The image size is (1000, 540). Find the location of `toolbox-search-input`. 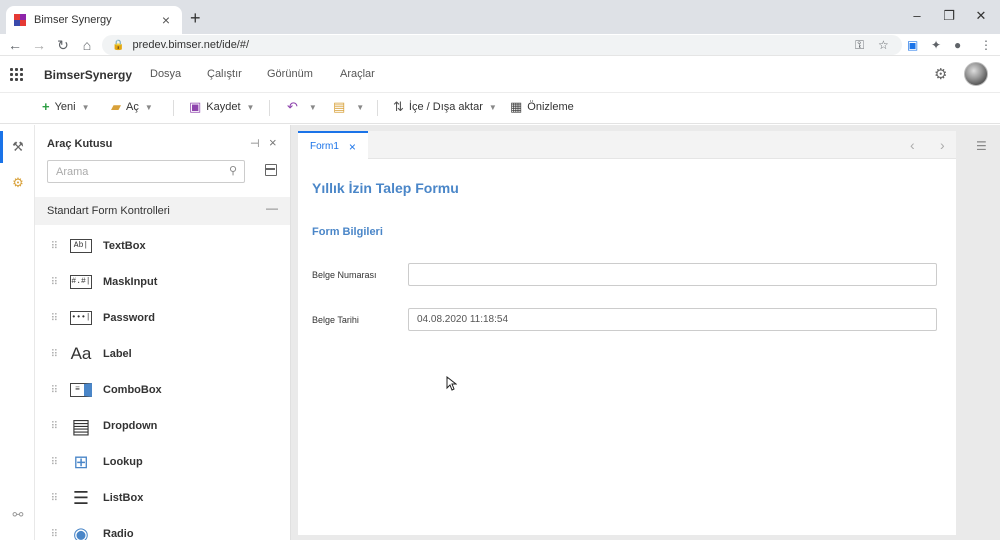

toolbox-search-input is located at coordinates (133, 171).